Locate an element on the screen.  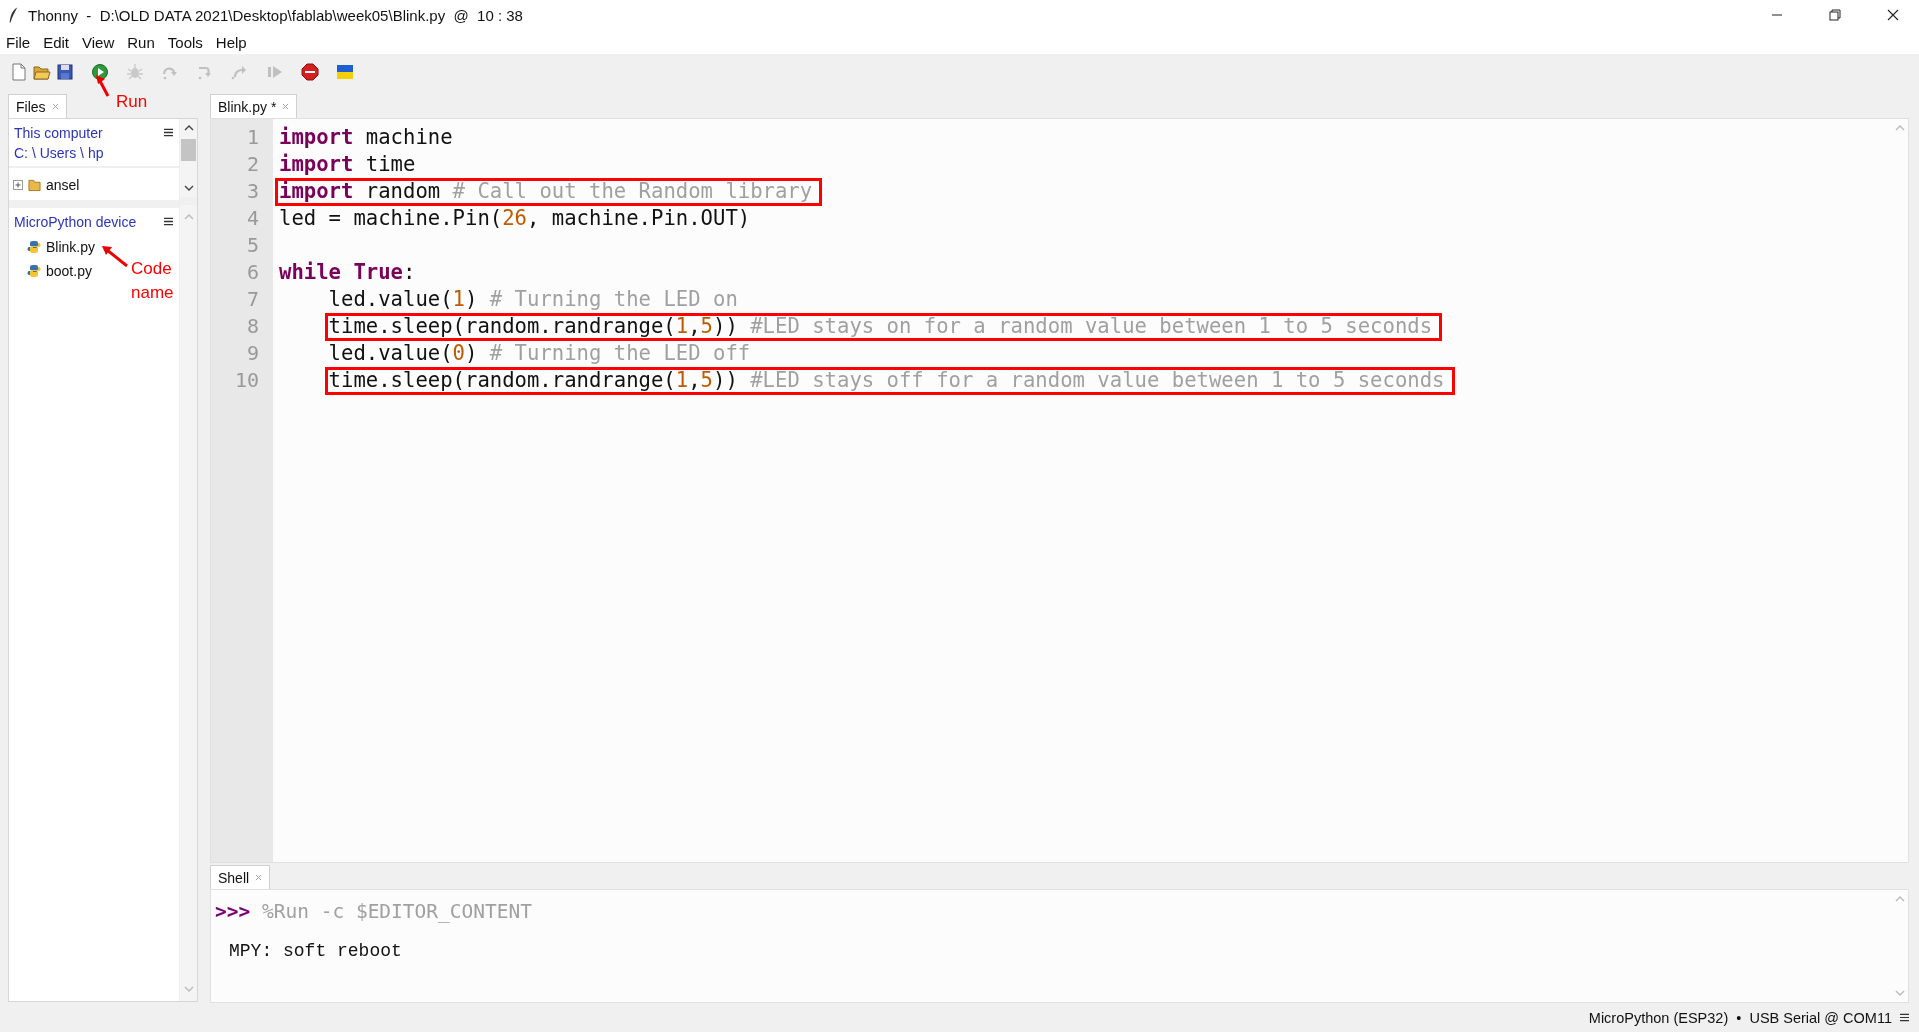
line-number: 3 is located at coordinates (252, 191).